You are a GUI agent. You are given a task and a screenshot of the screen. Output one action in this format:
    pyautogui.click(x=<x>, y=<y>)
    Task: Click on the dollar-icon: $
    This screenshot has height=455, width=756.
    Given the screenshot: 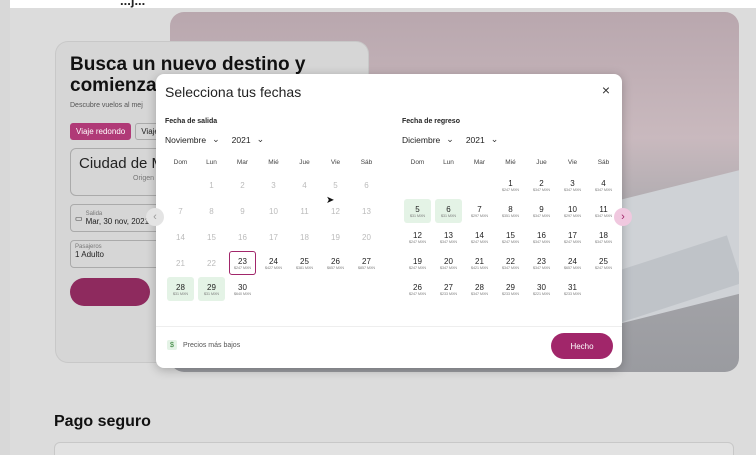 What is the action you would take?
    pyautogui.click(x=172, y=345)
    